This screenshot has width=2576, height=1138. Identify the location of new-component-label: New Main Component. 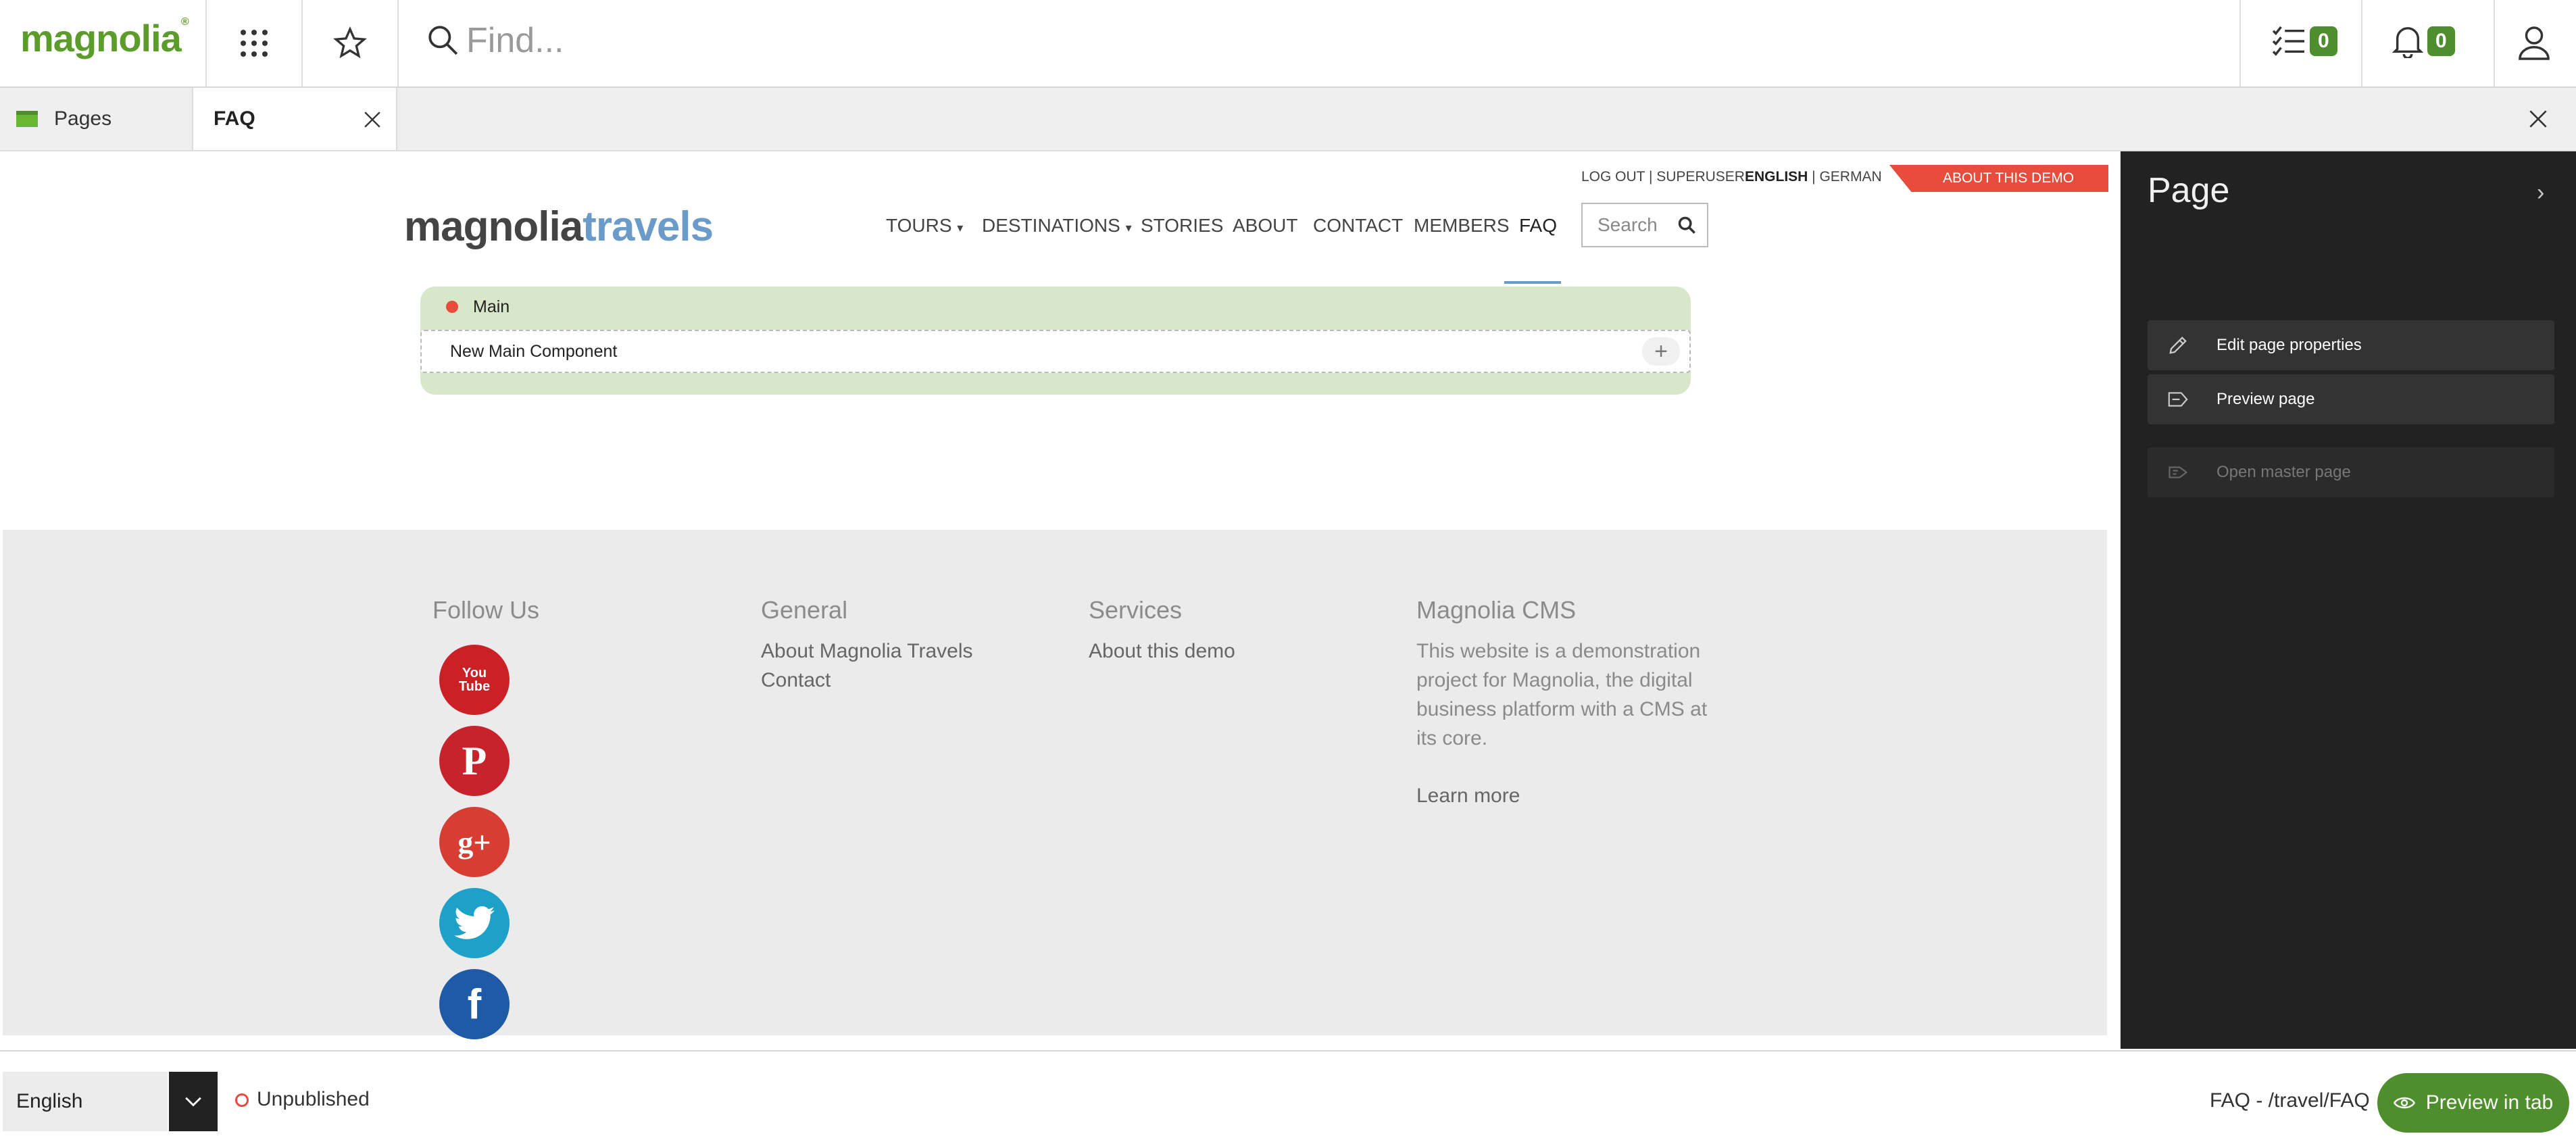
(534, 351).